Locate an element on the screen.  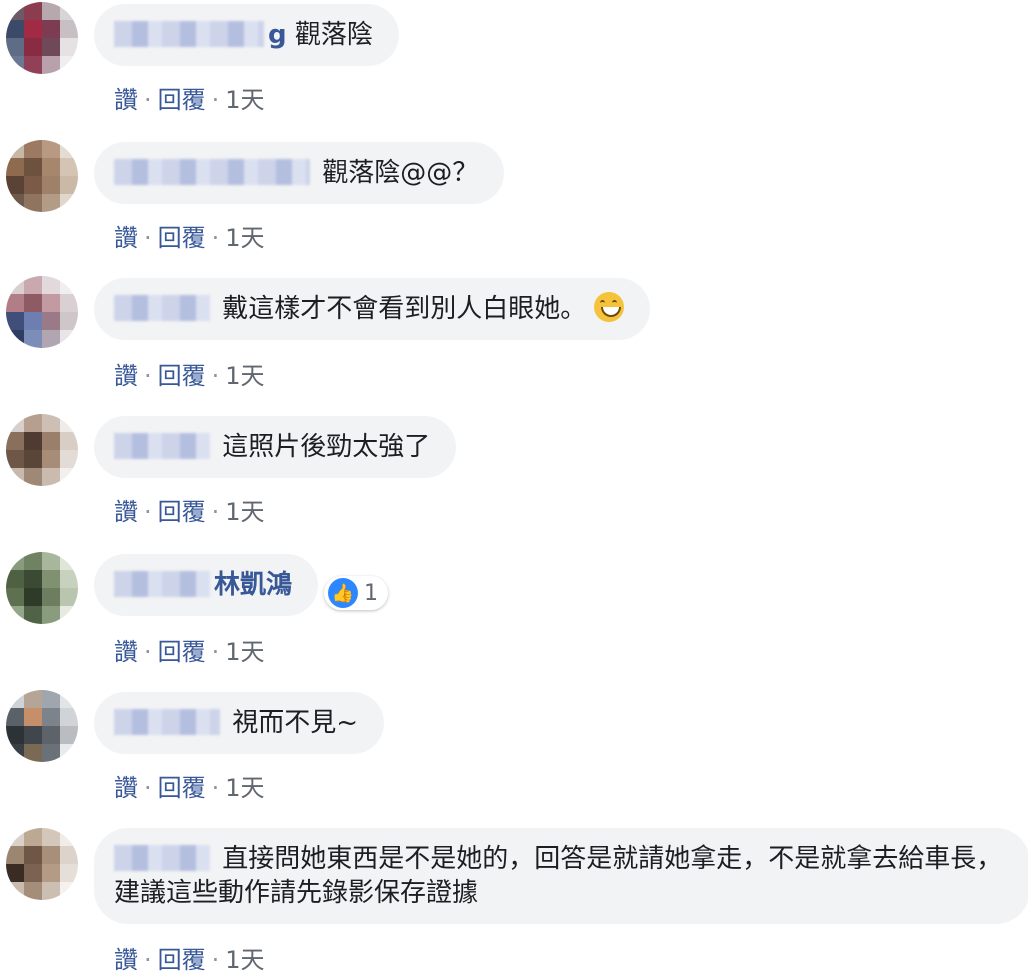
comment-bubble: 視而不見~ is located at coordinates (239, 723).